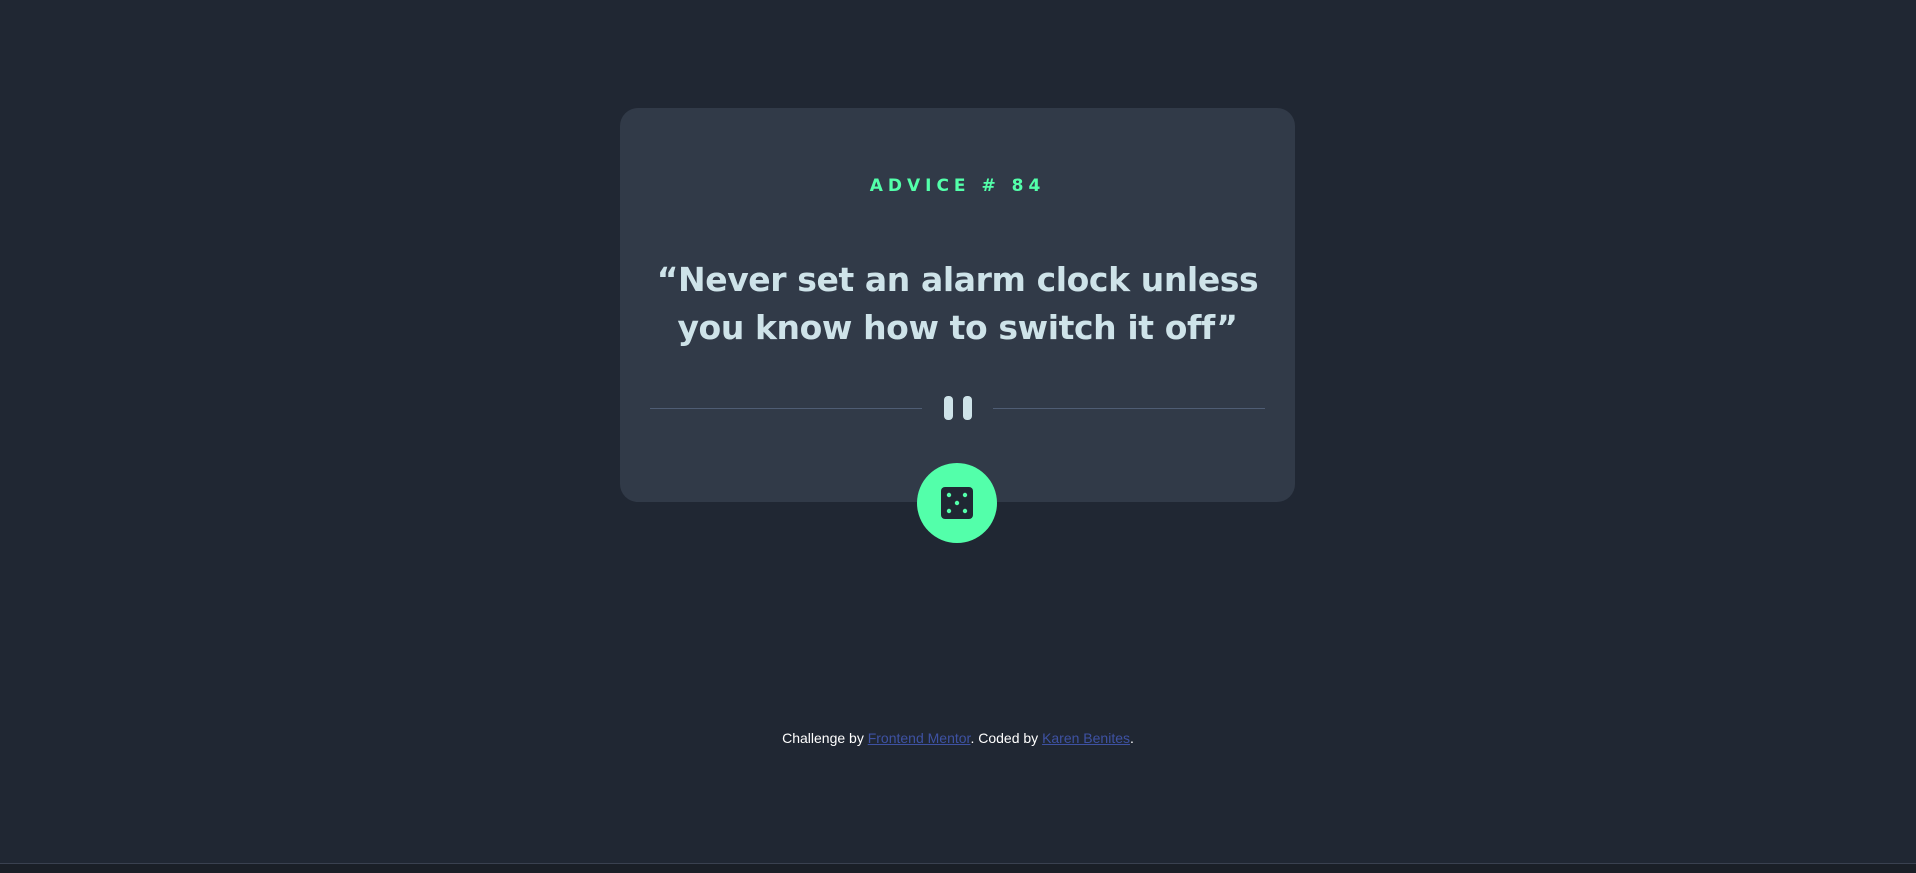 The height and width of the screenshot is (873, 1916). Describe the element at coordinates (919, 738) in the screenshot. I see `frontend-mentor-link: Frontend Mentor` at that location.